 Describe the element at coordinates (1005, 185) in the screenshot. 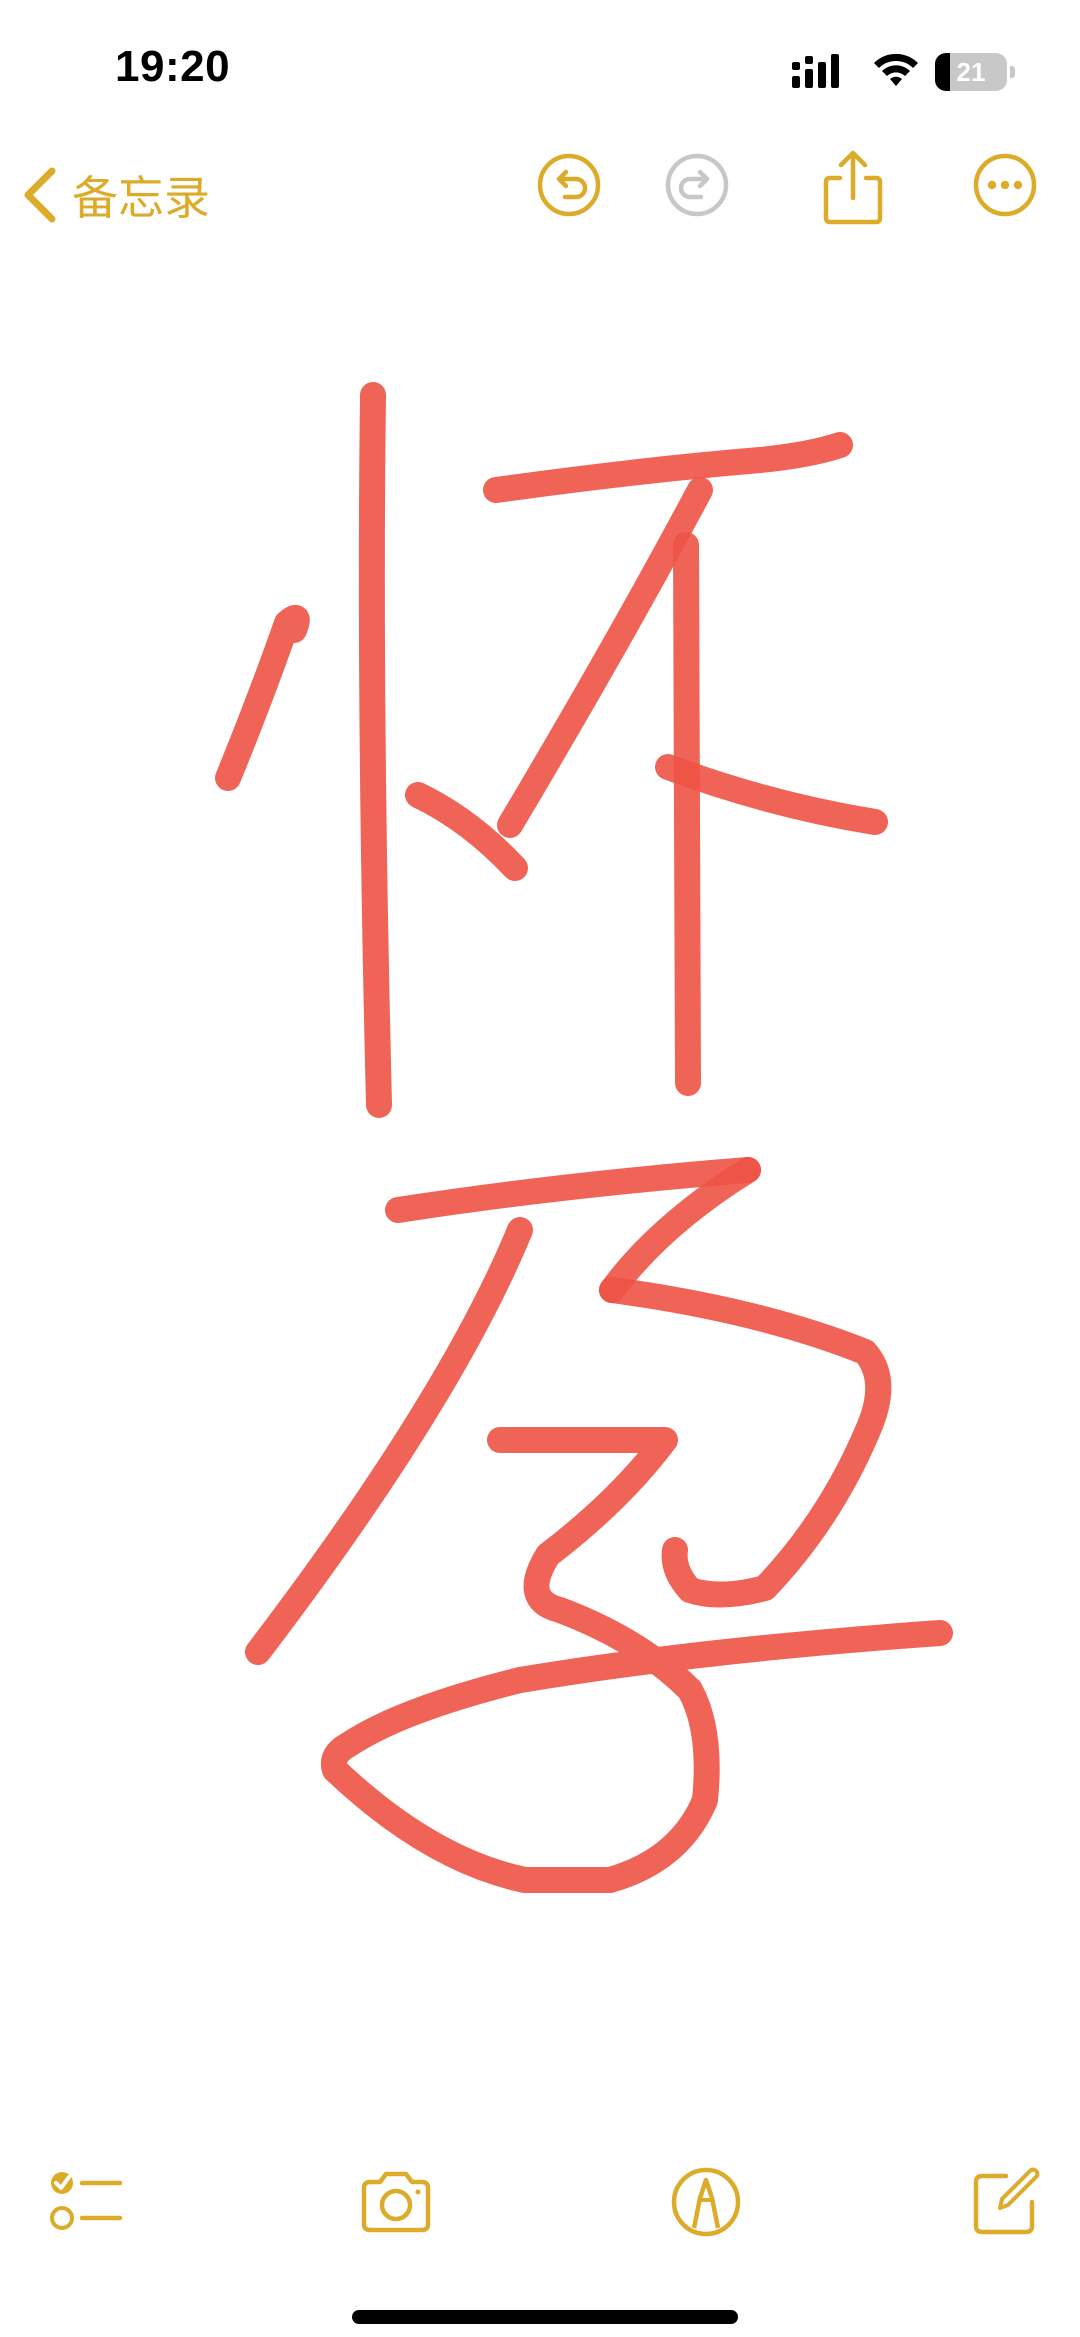

I see `more-icon` at that location.